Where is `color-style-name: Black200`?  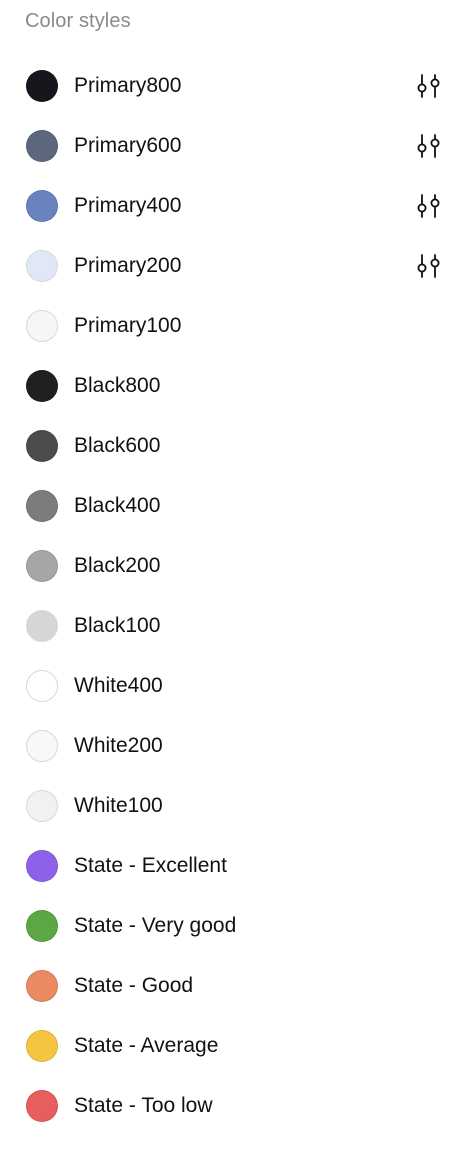 color-style-name: Black200 is located at coordinates (117, 565).